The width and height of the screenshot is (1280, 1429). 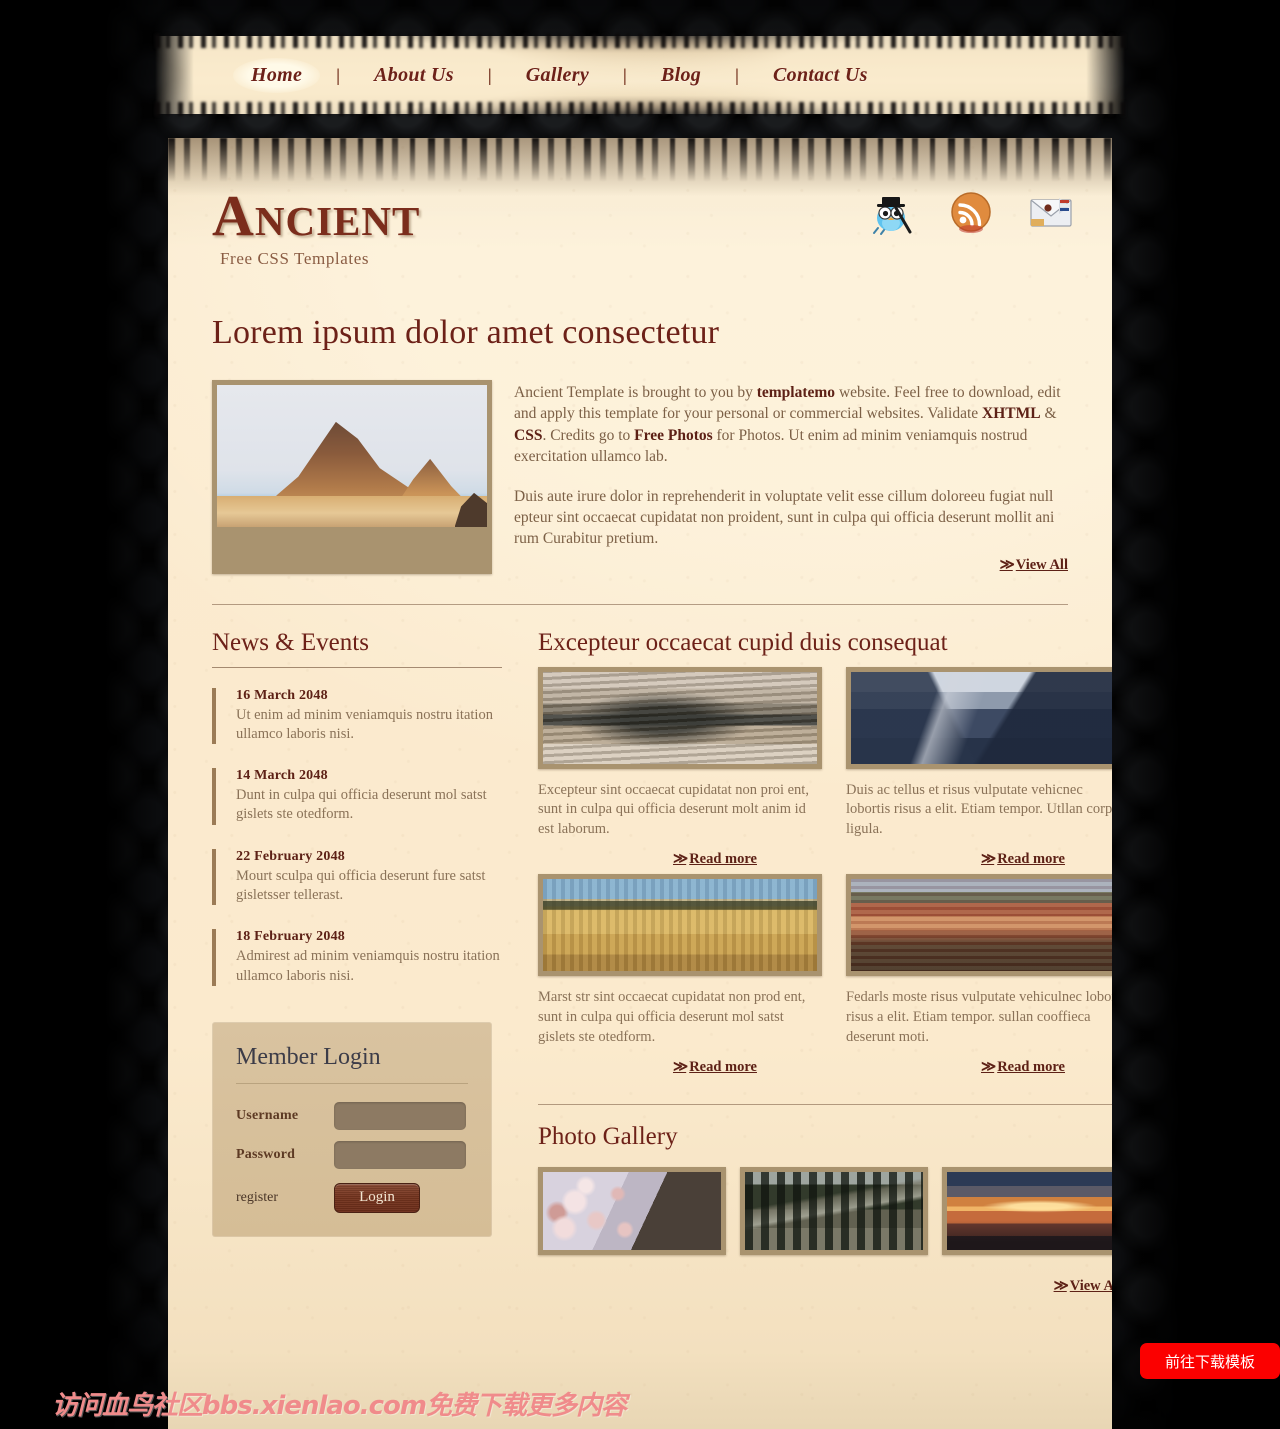 I want to click on rss-feed-icon, so click(x=971, y=212).